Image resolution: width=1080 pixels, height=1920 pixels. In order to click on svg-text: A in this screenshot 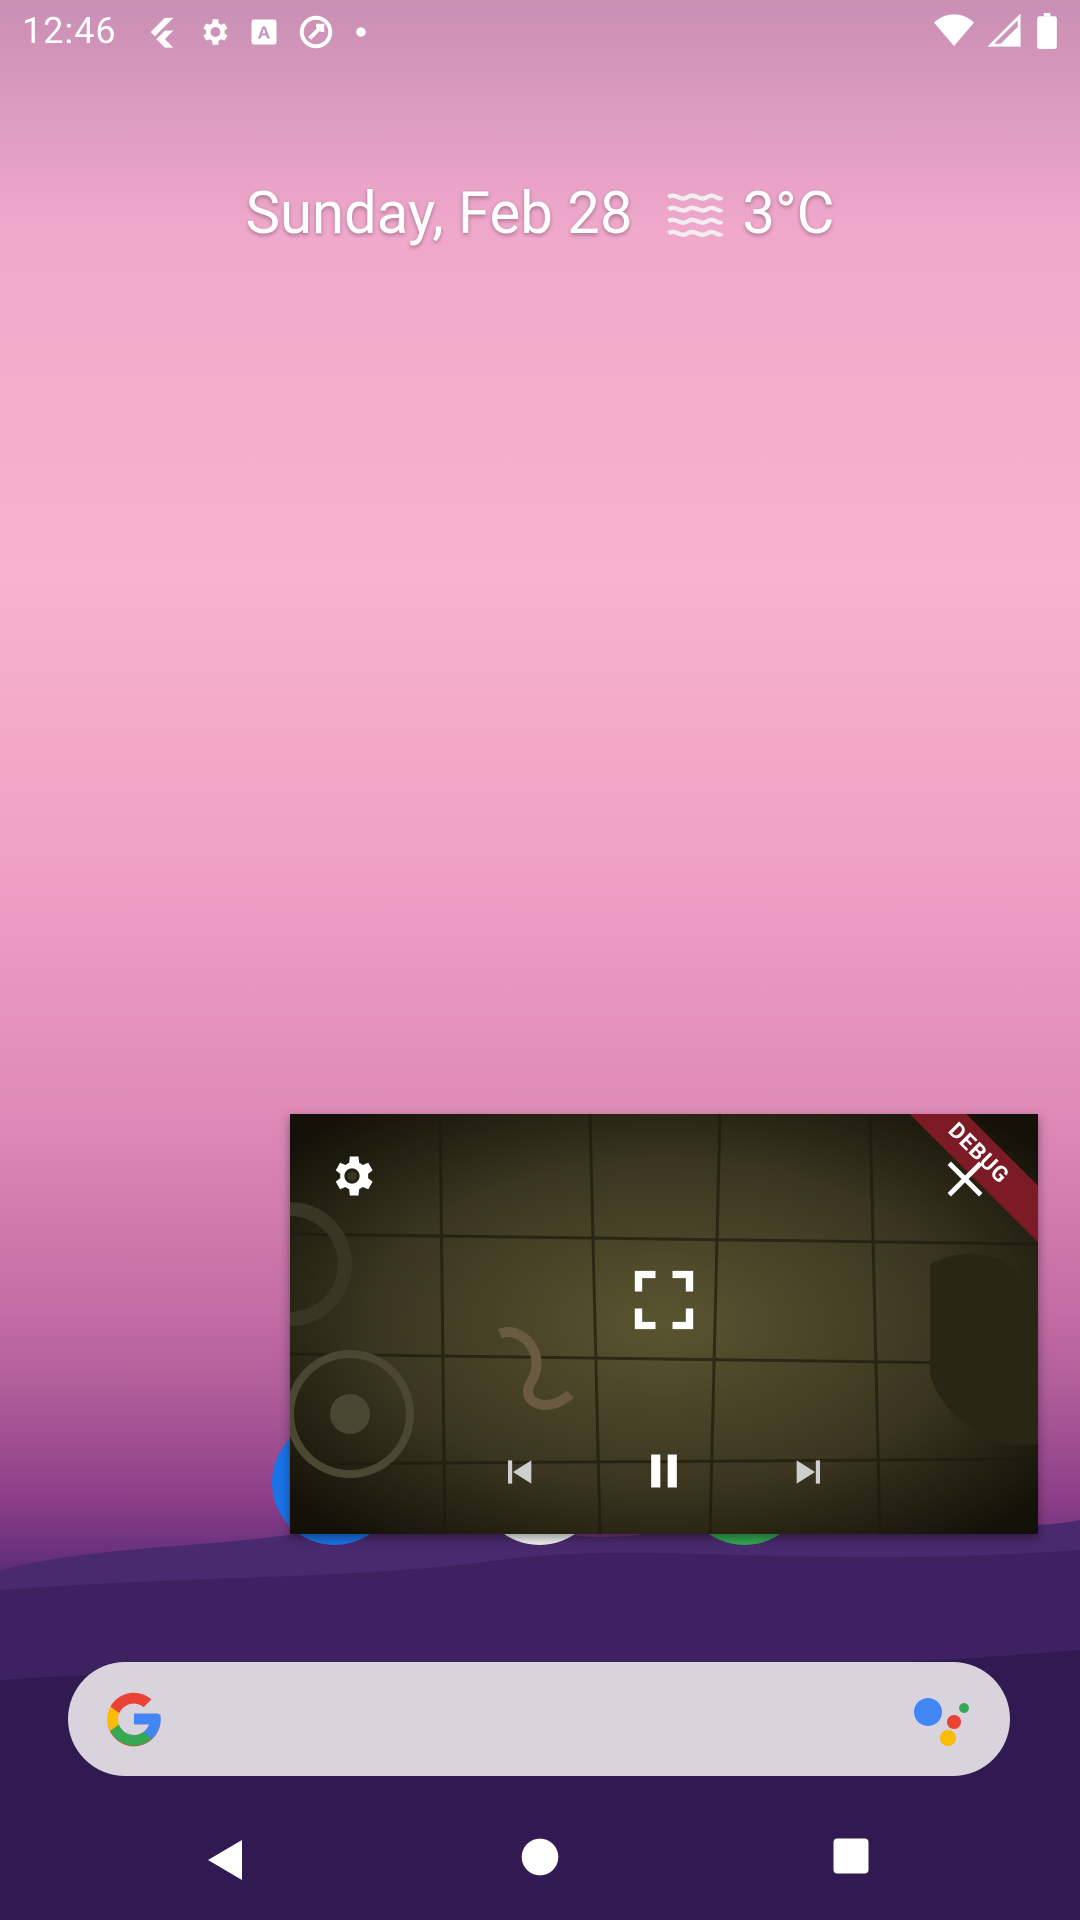, I will do `click(264, 32)`.